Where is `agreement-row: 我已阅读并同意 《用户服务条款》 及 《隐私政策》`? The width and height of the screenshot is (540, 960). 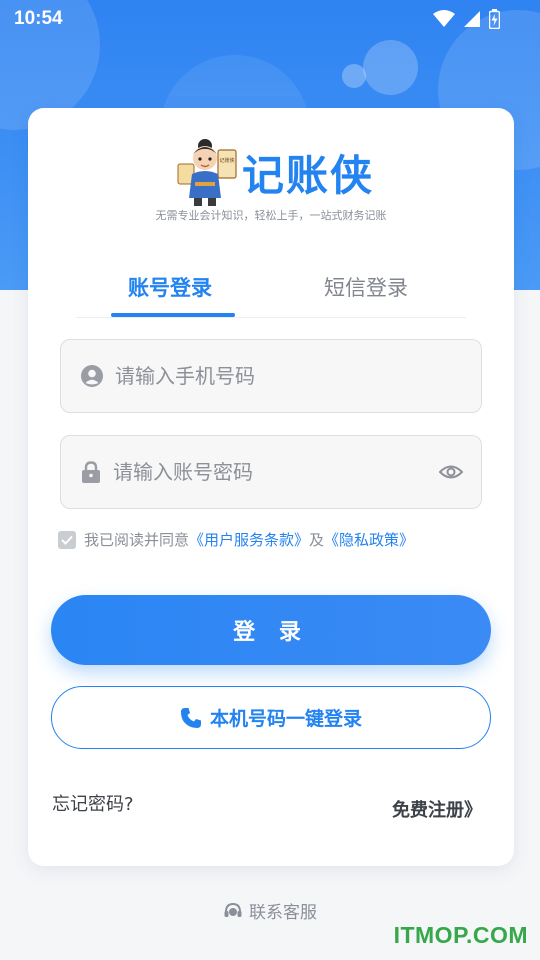
agreement-row: 我已阅读并同意 《用户服务条款》 及 《隐私政策》 is located at coordinates (236, 539).